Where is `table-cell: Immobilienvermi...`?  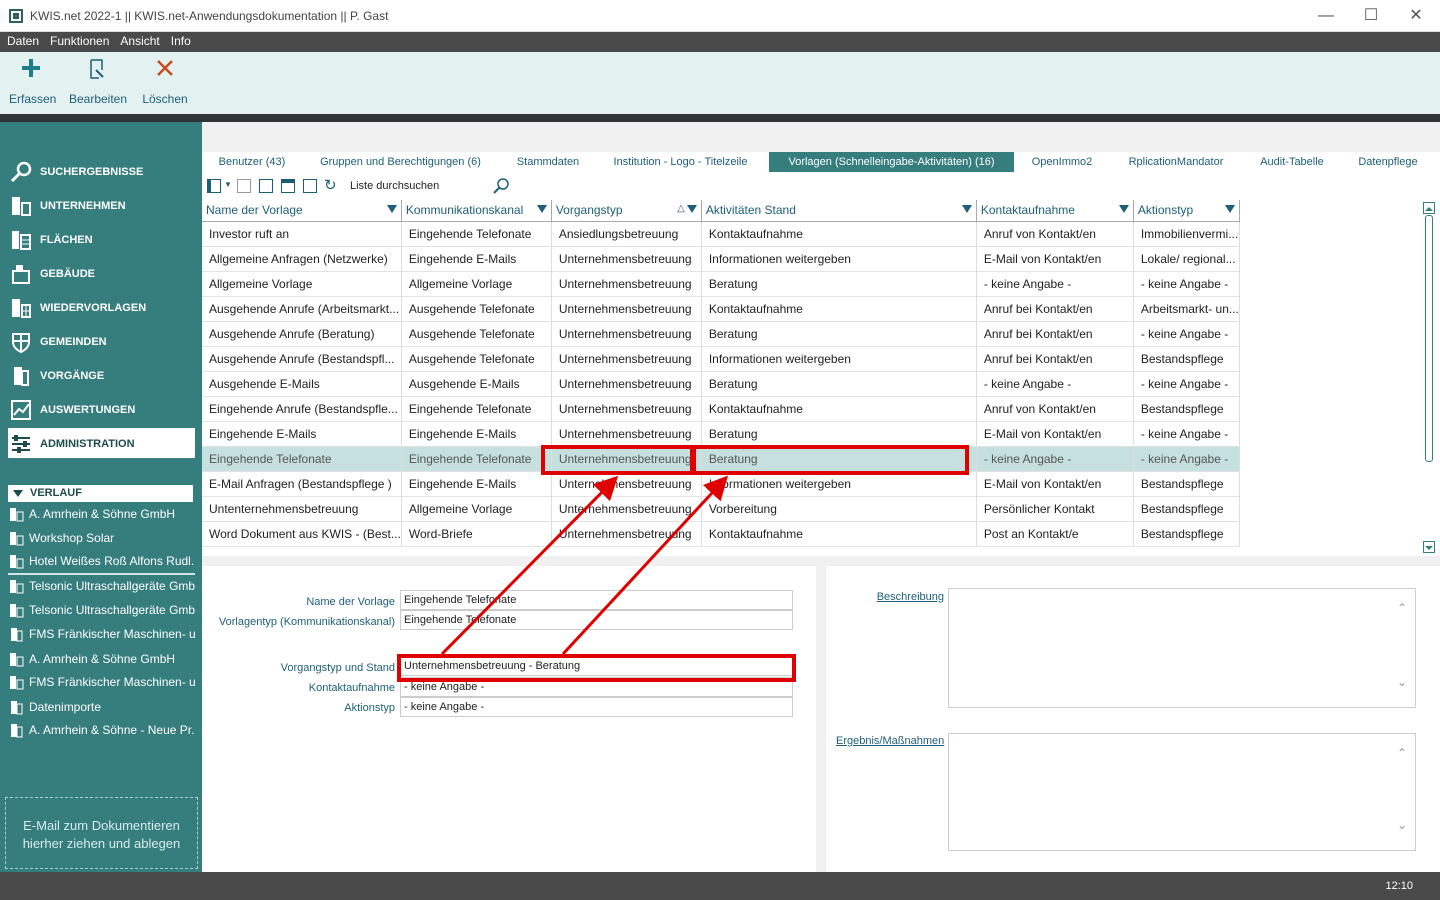 table-cell: Immobilienvermi... is located at coordinates (1186, 234).